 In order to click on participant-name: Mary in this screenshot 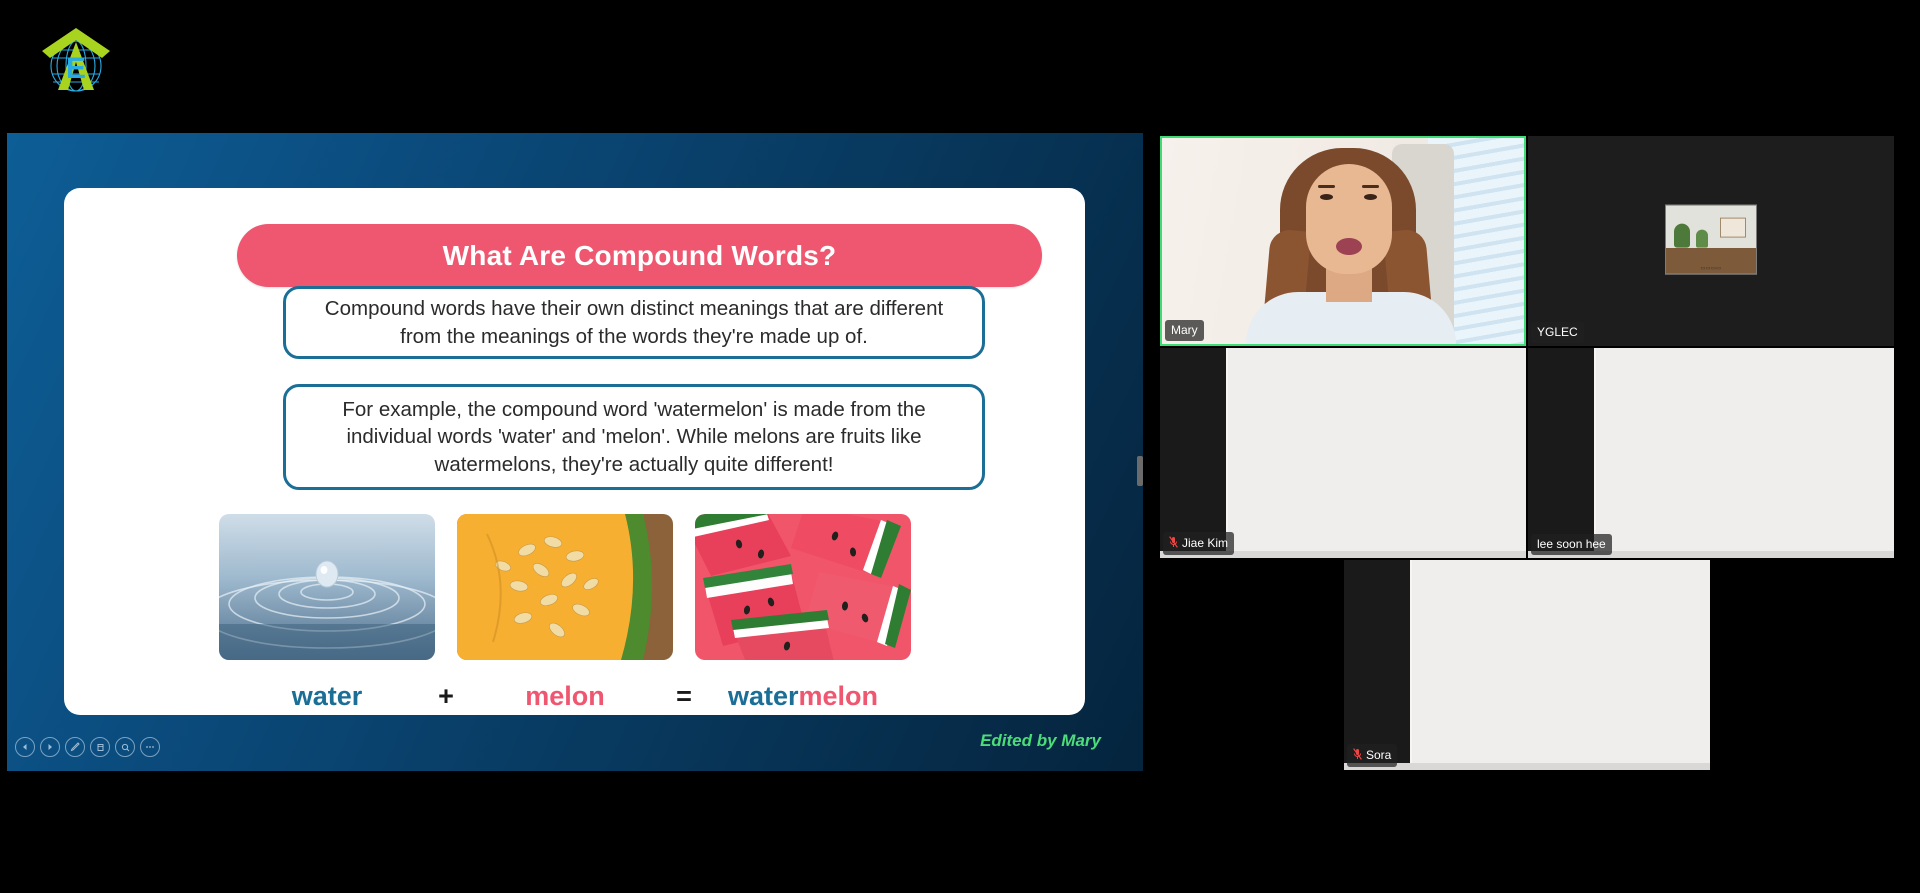, I will do `click(1184, 330)`.